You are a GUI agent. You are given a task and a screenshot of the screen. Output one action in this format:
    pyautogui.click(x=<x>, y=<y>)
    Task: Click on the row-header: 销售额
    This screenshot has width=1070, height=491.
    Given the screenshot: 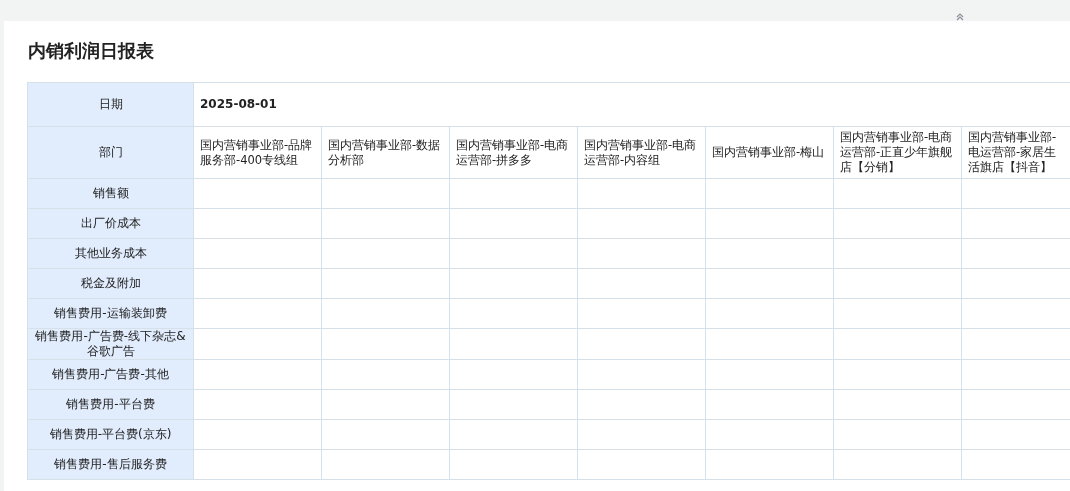 What is the action you would take?
    pyautogui.click(x=110, y=193)
    